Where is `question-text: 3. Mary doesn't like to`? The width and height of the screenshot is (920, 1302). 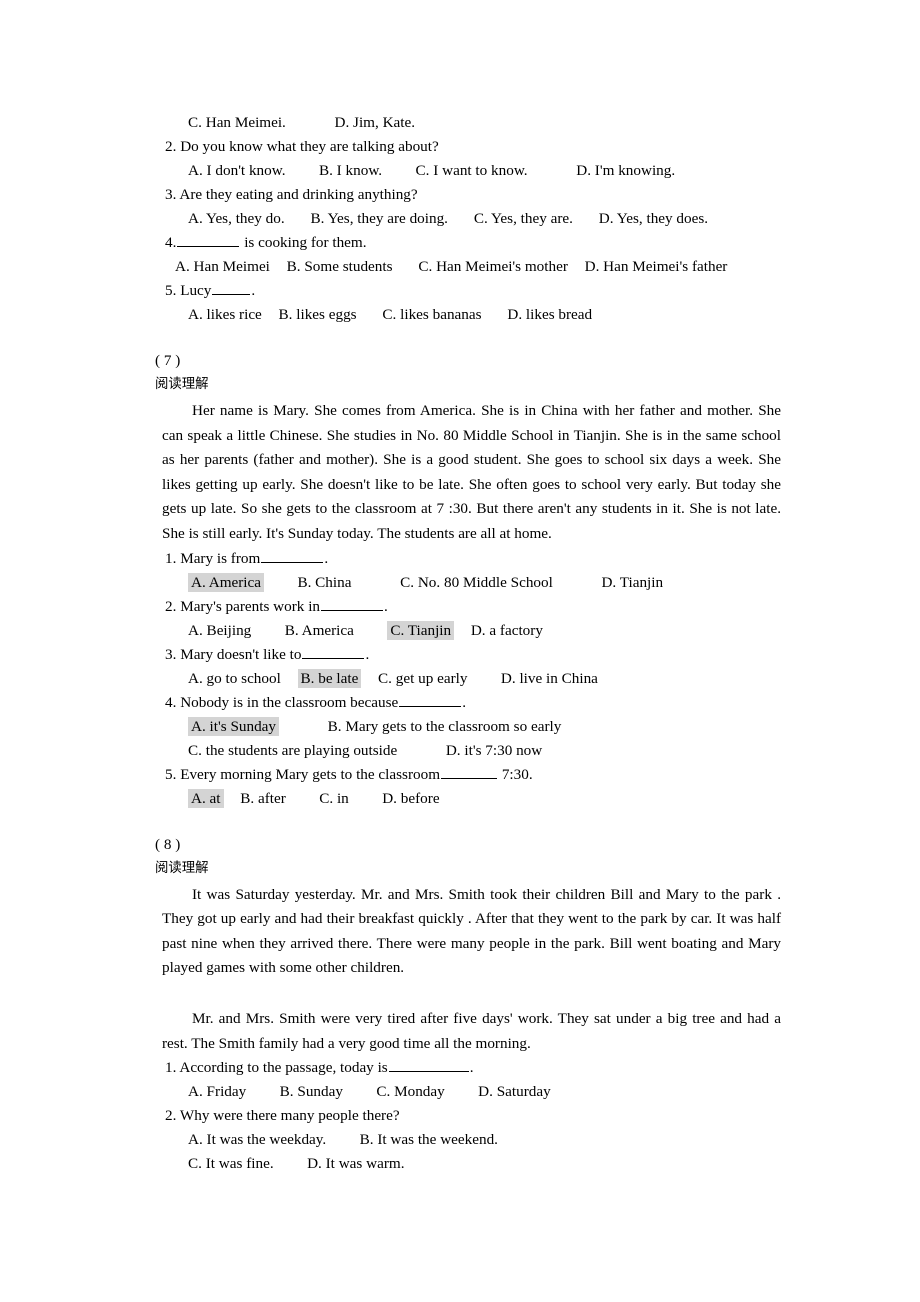
question-text: 3. Mary doesn't like to is located at coordinates (233, 654).